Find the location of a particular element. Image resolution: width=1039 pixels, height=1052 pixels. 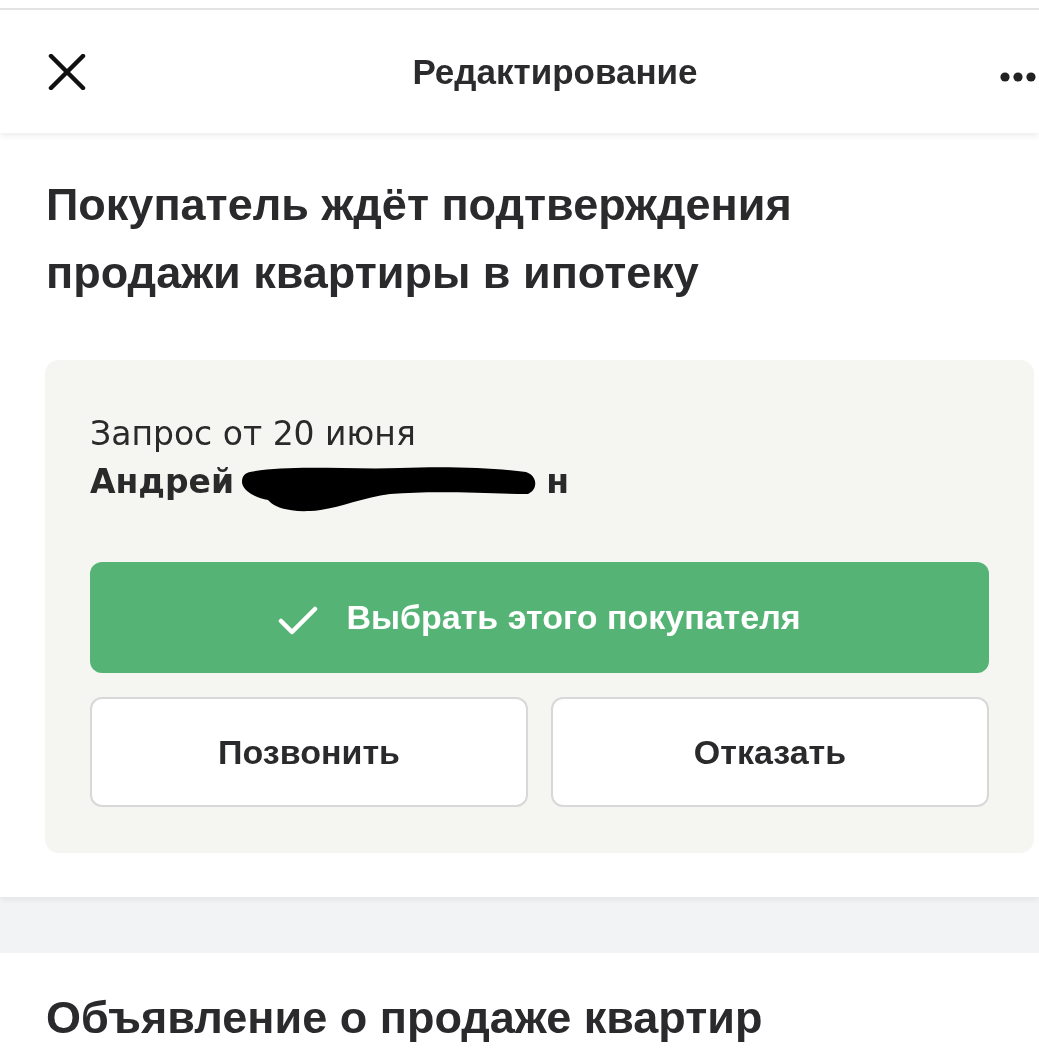

buyer-name: Андрей is located at coordinates (162, 482).